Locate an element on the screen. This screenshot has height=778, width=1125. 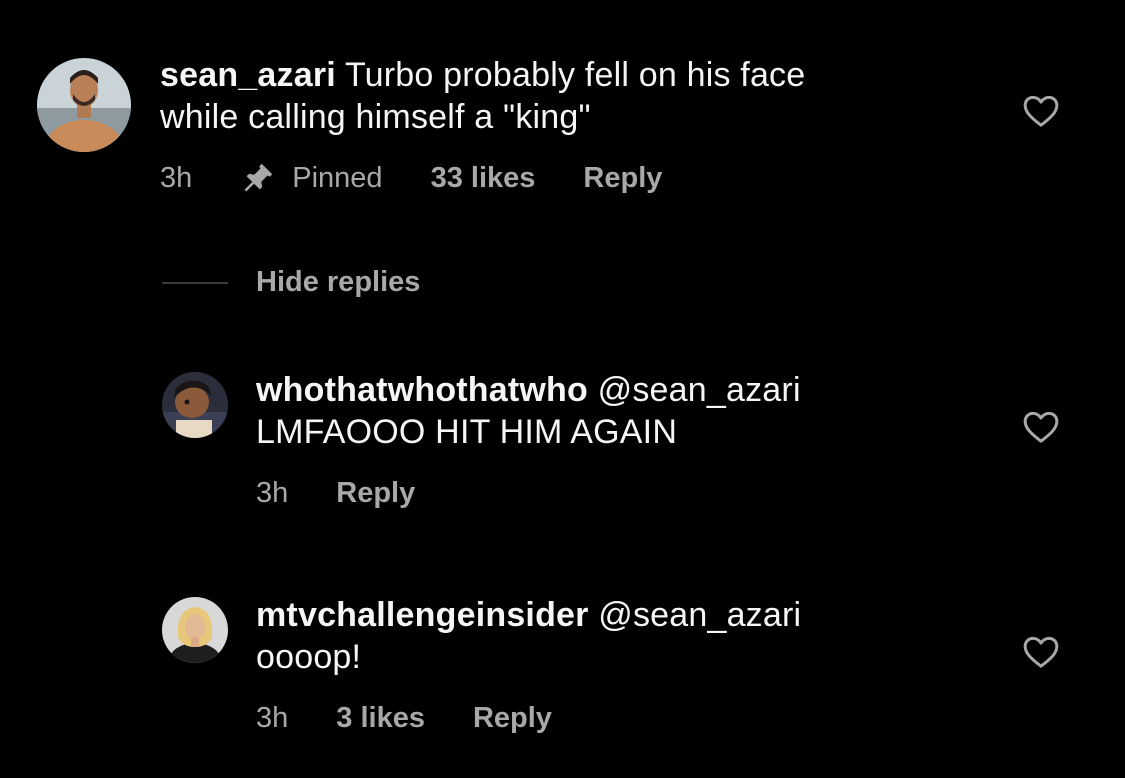
hide-replies-divider is located at coordinates (195, 283).